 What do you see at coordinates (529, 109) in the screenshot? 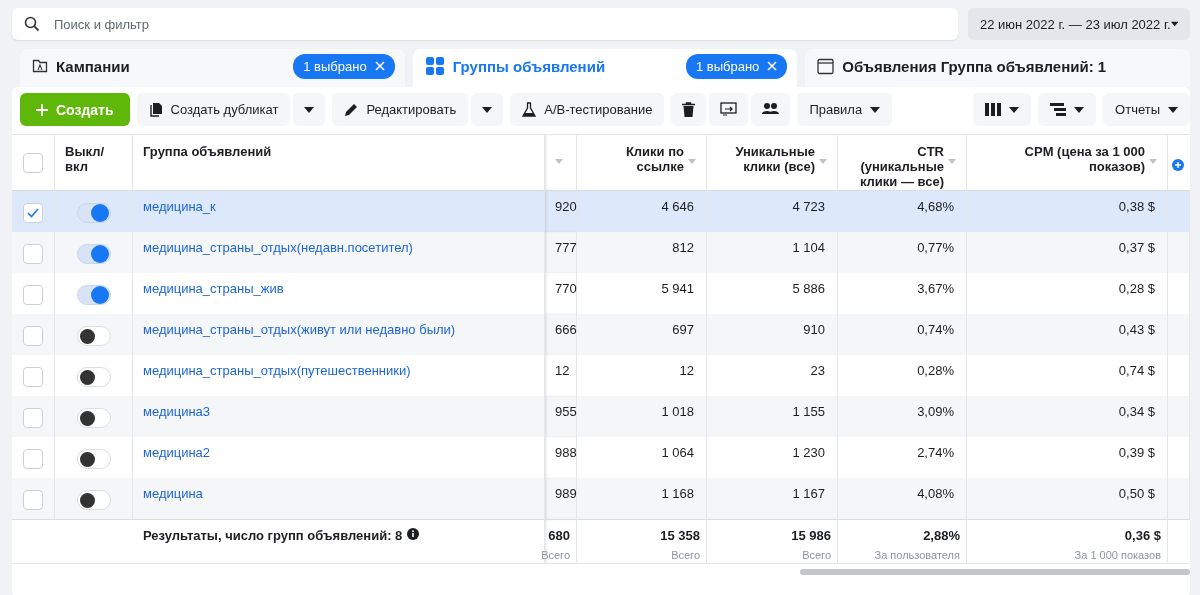
I see `flask-icon` at bounding box center [529, 109].